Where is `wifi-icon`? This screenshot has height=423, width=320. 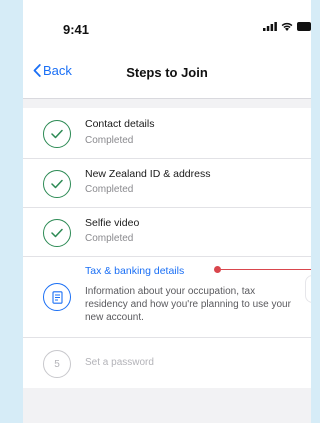
wifi-icon is located at coordinates (287, 26).